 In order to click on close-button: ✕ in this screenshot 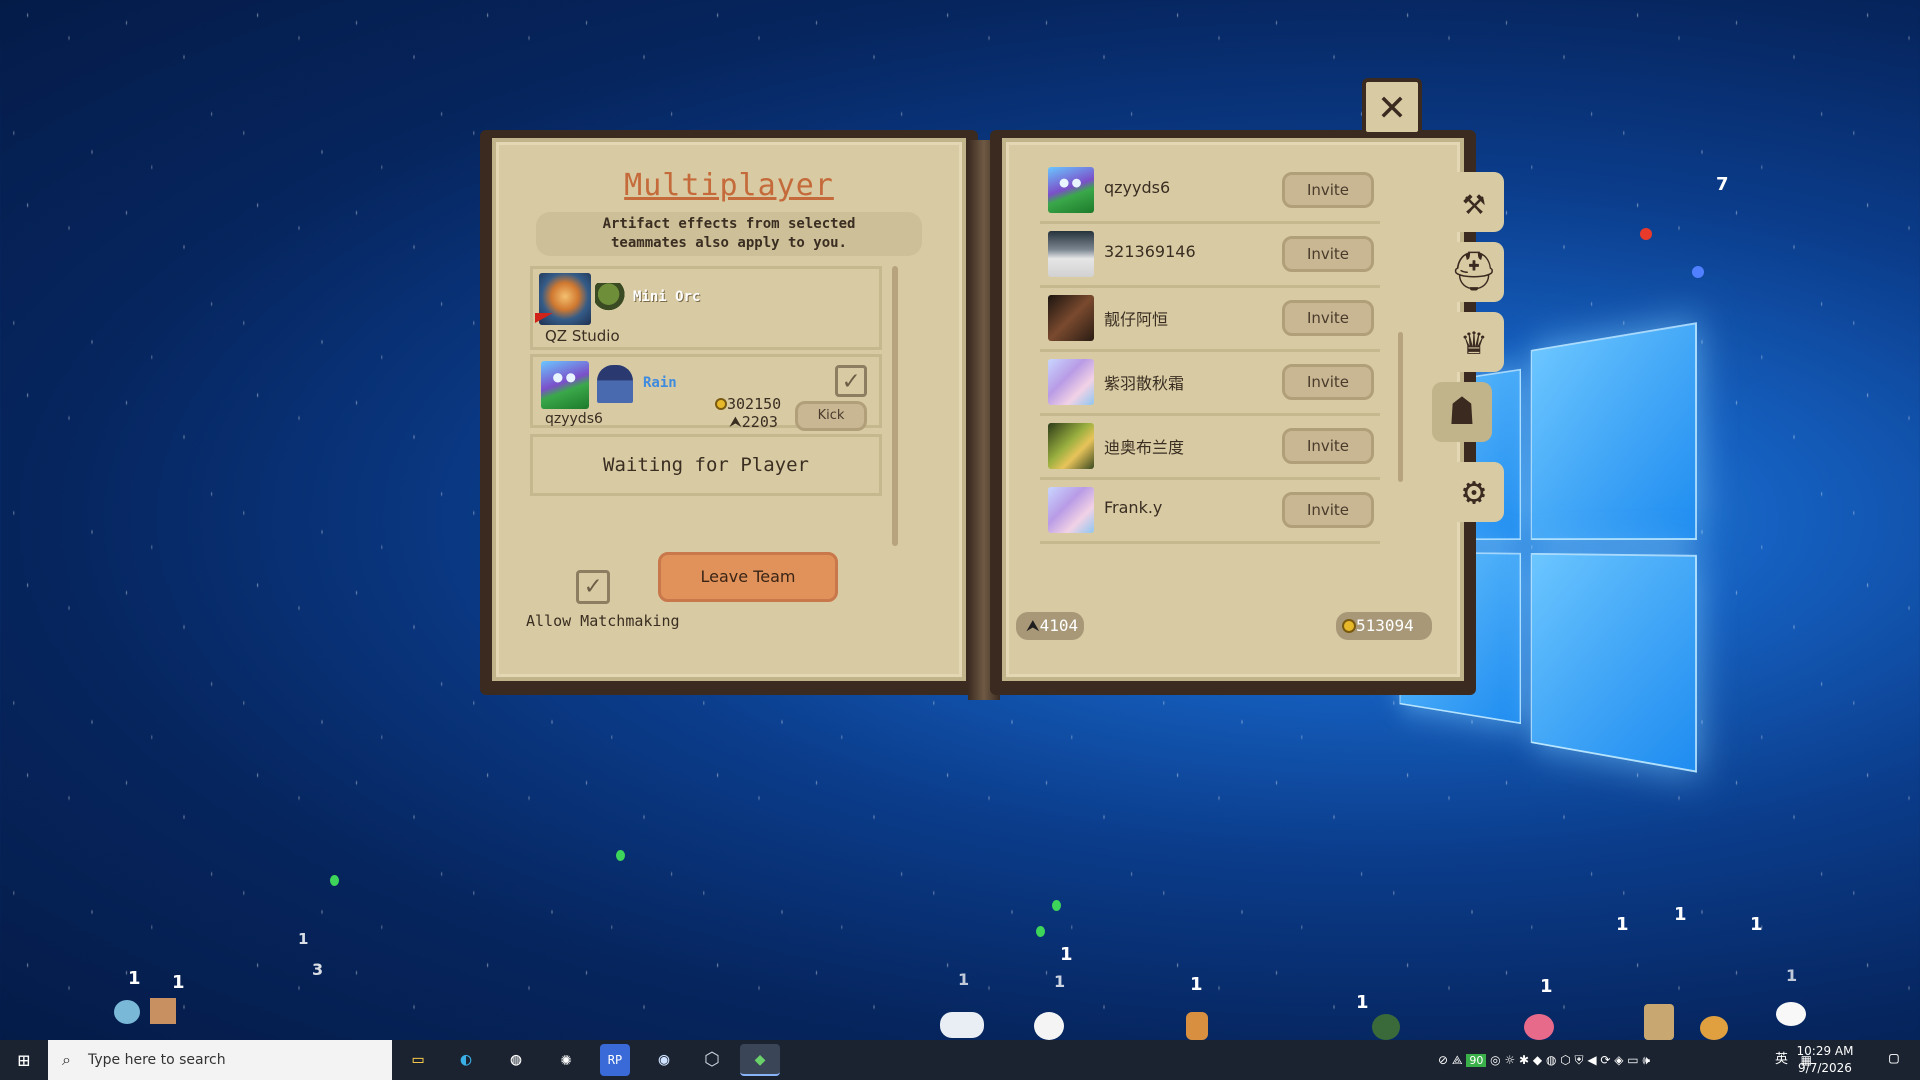, I will do `click(1392, 107)`.